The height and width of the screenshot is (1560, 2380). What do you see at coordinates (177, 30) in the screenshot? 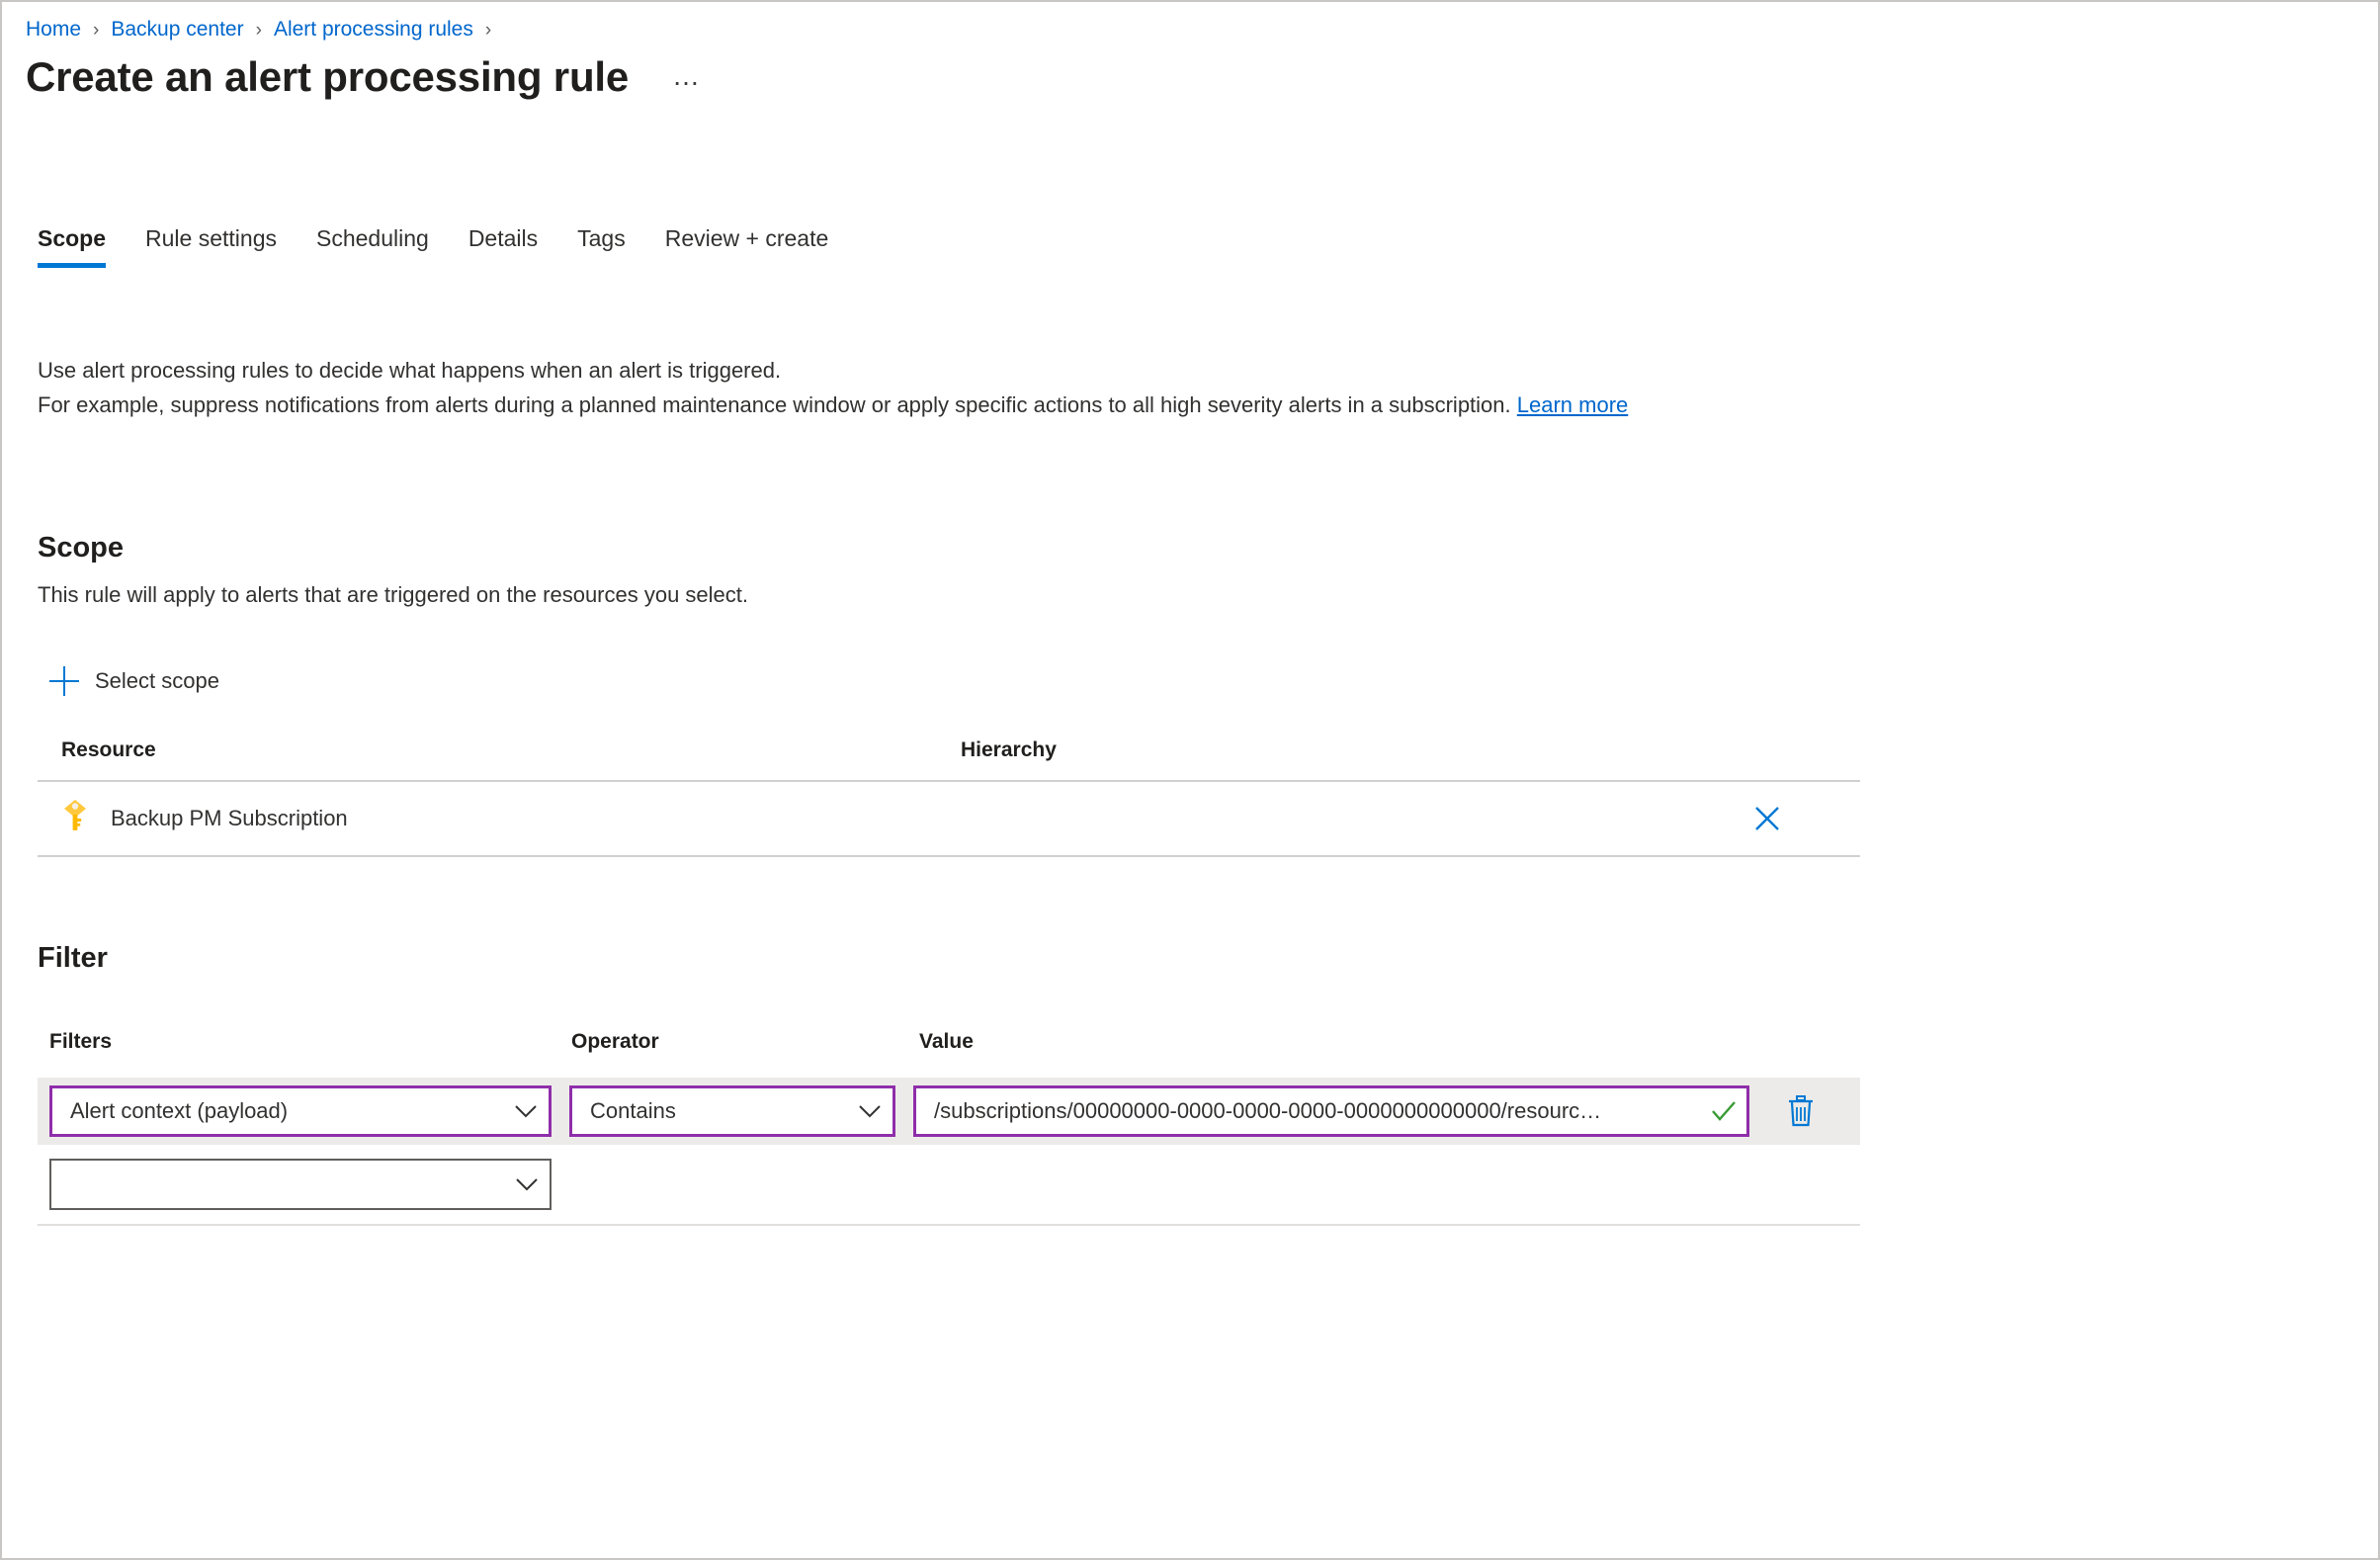
I see `breadcrumb-item-backup-center: Backup center` at bounding box center [177, 30].